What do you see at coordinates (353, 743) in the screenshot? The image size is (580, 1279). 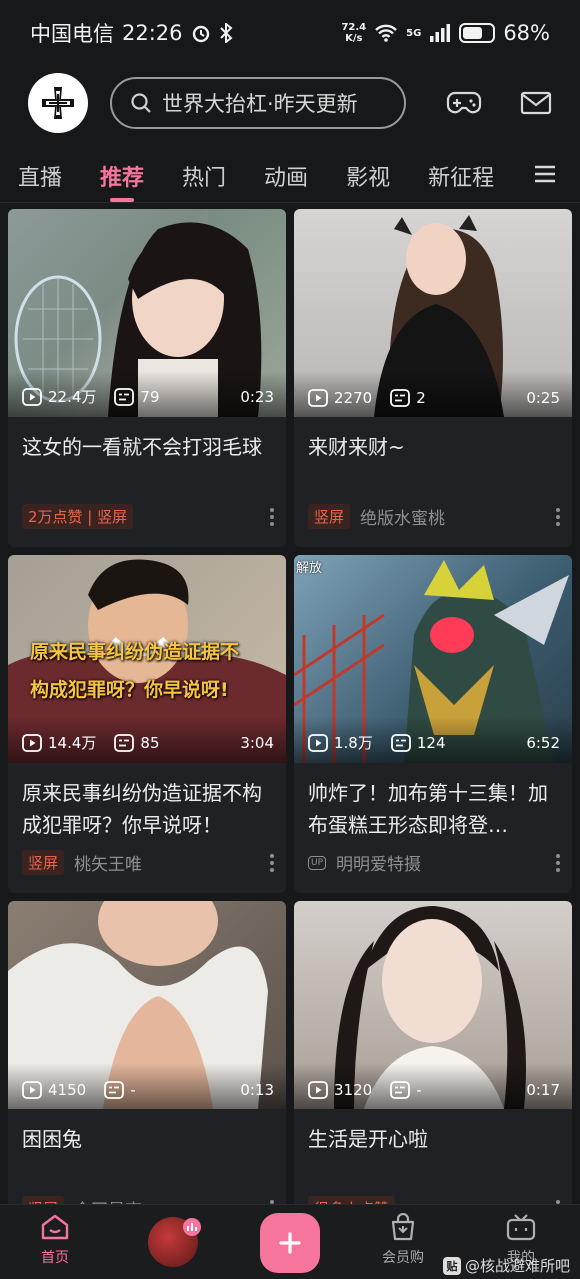 I see `view-count: 1.8万` at bounding box center [353, 743].